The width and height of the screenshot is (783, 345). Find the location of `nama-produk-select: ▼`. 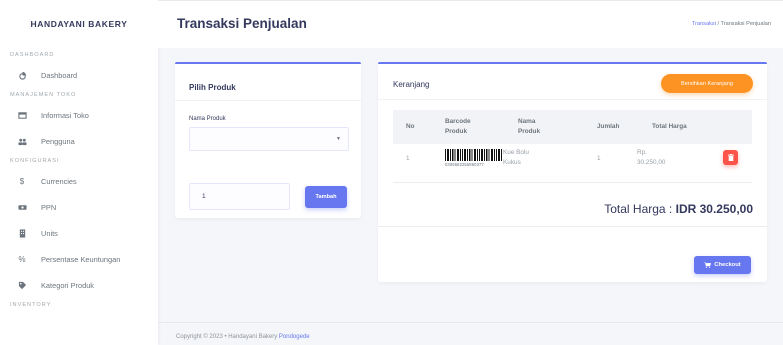

nama-produk-select: ▼ is located at coordinates (269, 139).